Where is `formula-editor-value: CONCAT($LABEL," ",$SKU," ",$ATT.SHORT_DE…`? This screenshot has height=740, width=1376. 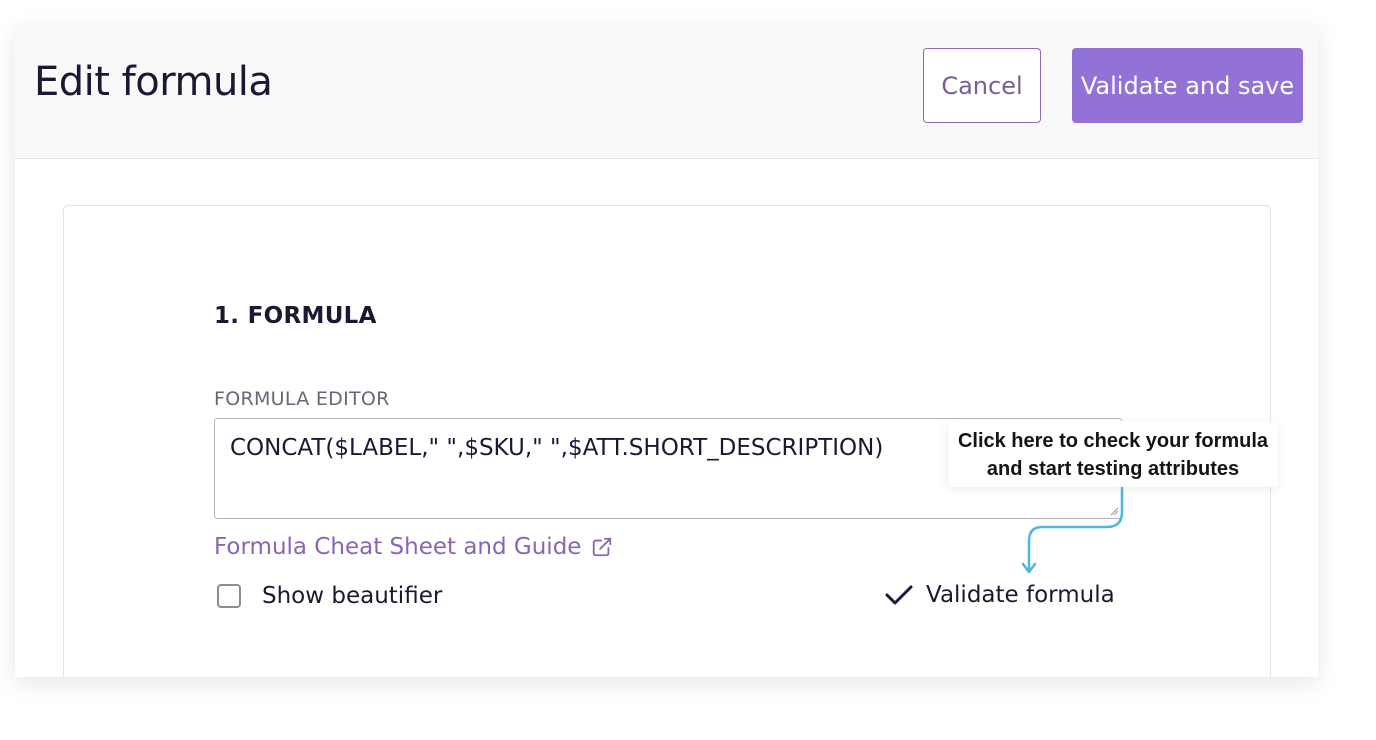 formula-editor-value: CONCAT($LABEL," ",$SKU," ",$ATT.SHORT_DE… is located at coordinates (556, 448).